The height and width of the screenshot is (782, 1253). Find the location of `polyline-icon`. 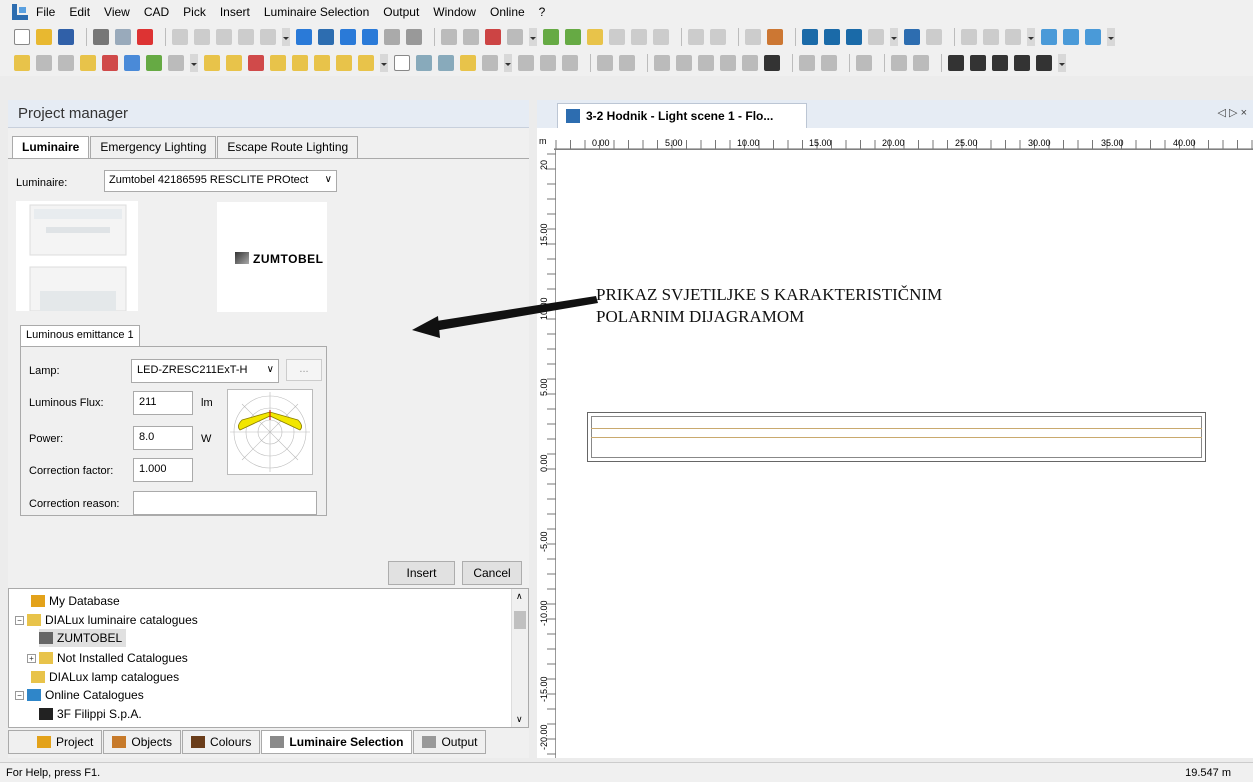

polyline-icon is located at coordinates (978, 63).